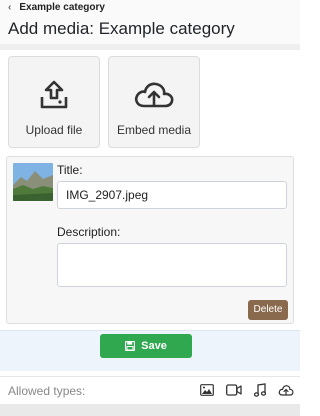 The height and width of the screenshot is (416, 320). I want to click on back-link: ‹ Example category, so click(56, 7).